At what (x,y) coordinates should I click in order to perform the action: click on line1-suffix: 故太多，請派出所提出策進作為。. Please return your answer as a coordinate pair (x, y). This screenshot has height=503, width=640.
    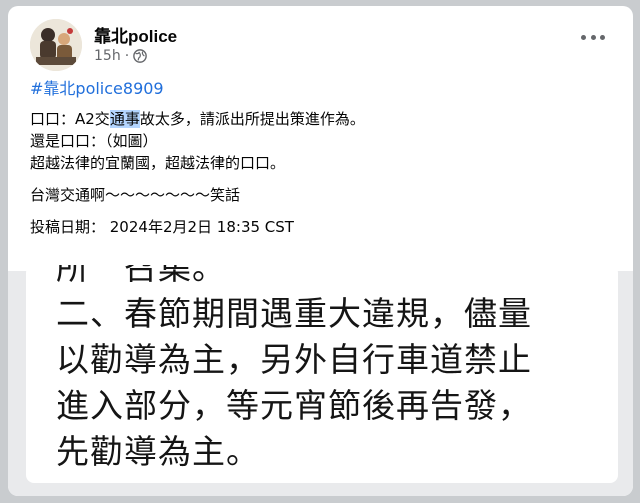
    Looking at the image, I should click on (252, 119).